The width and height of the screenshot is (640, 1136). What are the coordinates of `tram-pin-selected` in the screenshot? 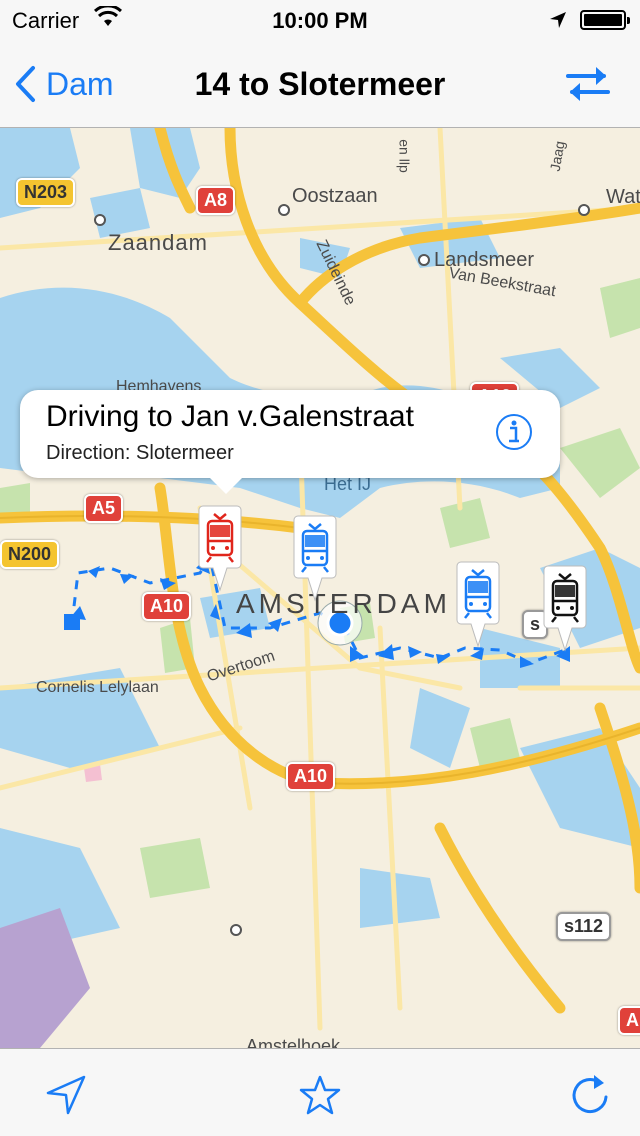 It's located at (220, 548).